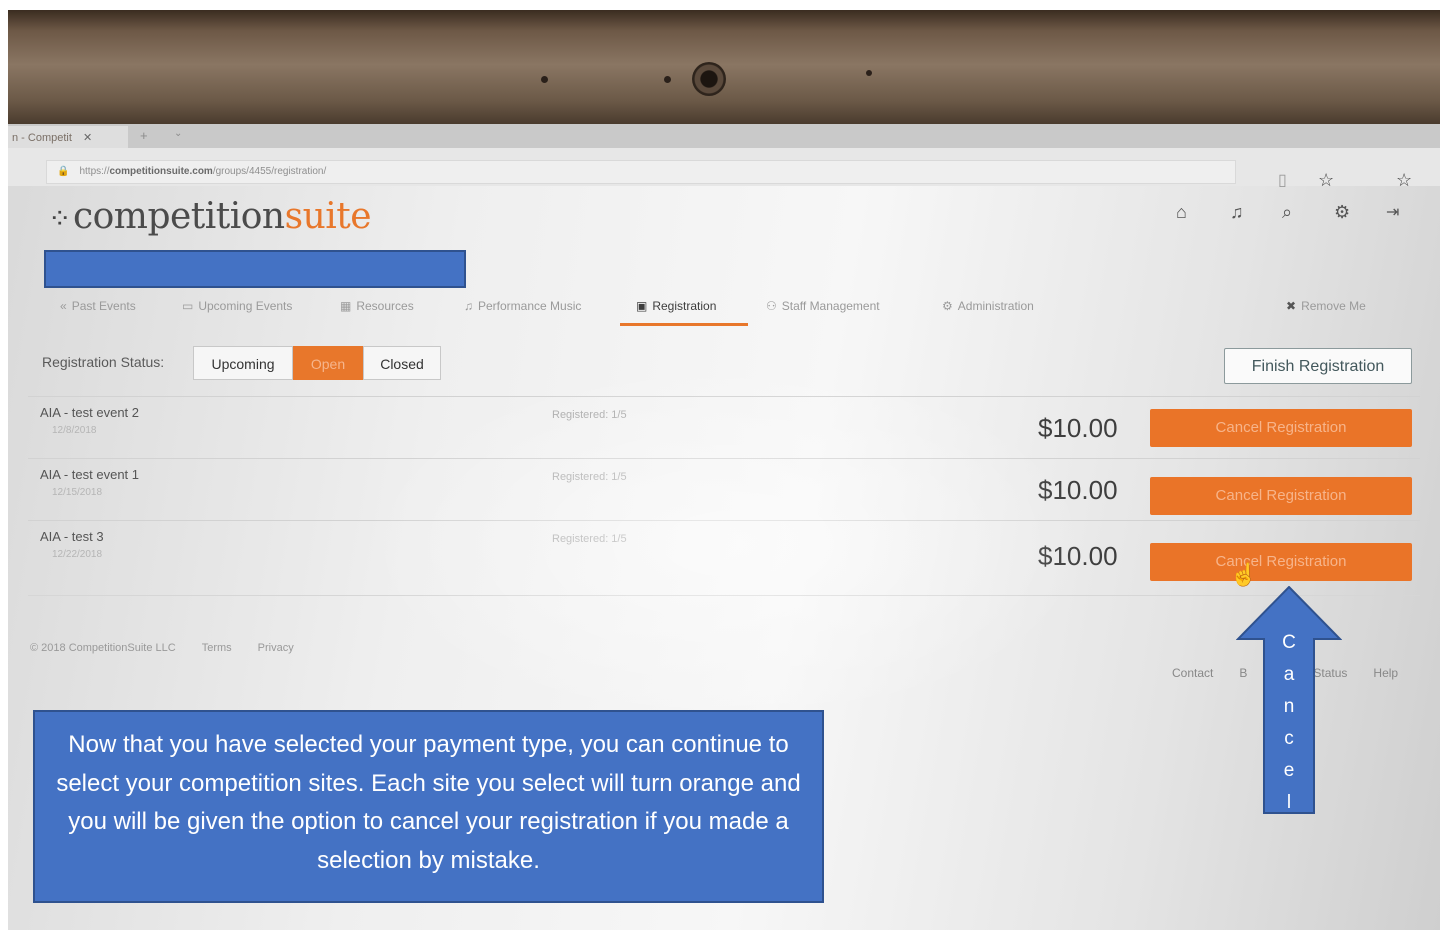 The height and width of the screenshot is (936, 1440). Describe the element at coordinates (94, 171) in the screenshot. I see `url-scheme: https://` at that location.